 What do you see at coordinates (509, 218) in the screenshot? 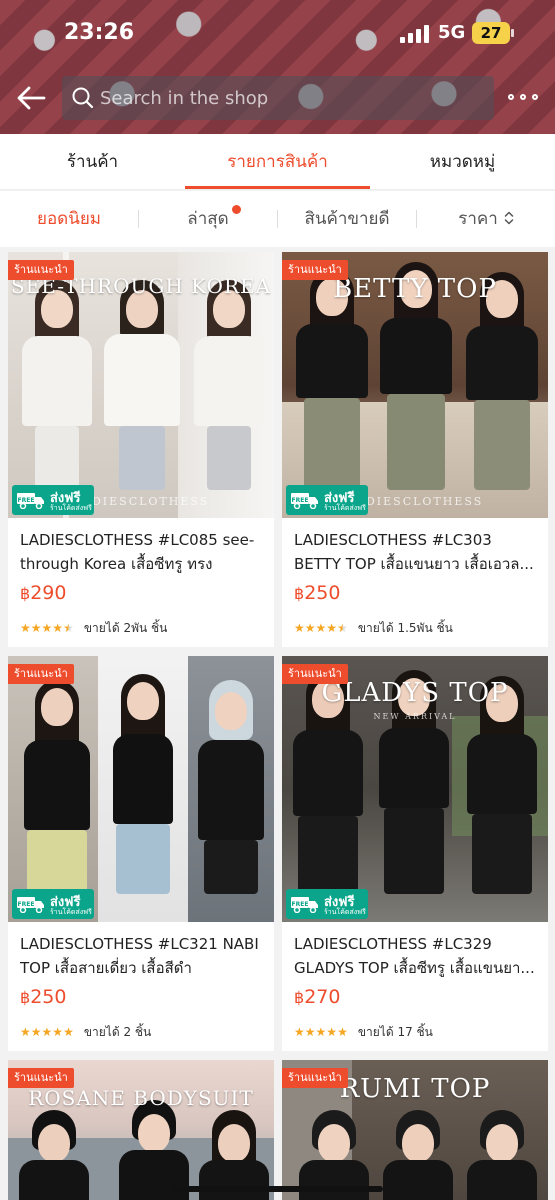
I see `chevron-updown-icon` at bounding box center [509, 218].